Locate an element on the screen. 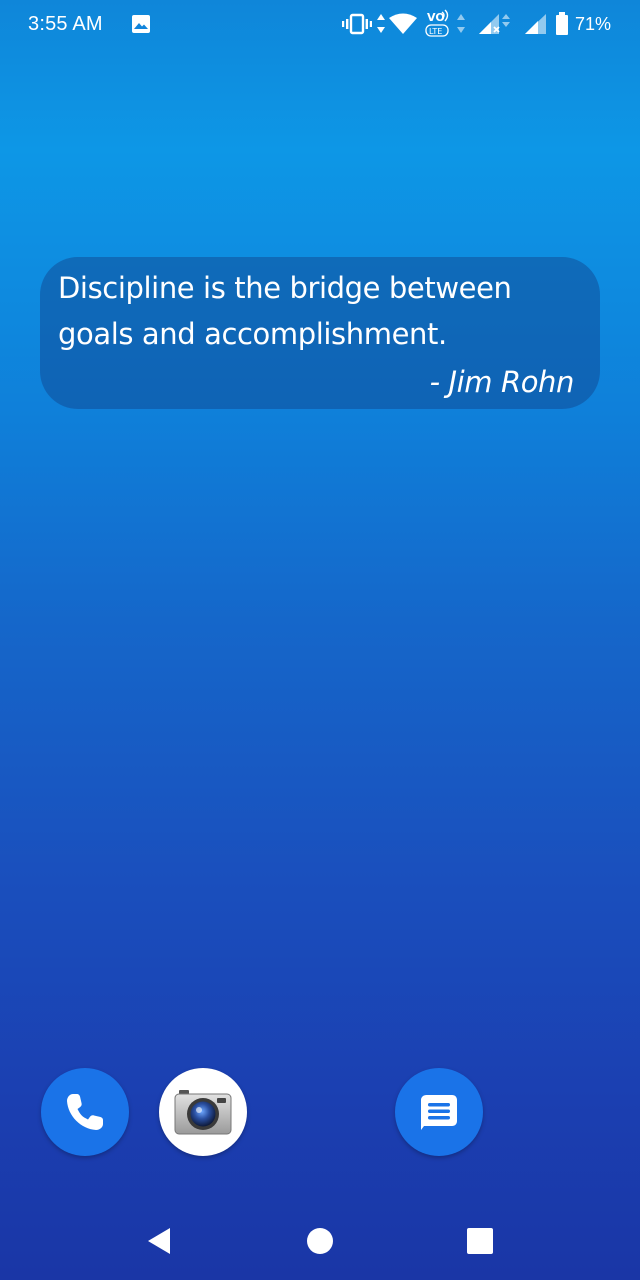  volte-badge-bottom: LTE is located at coordinates (435, 31).